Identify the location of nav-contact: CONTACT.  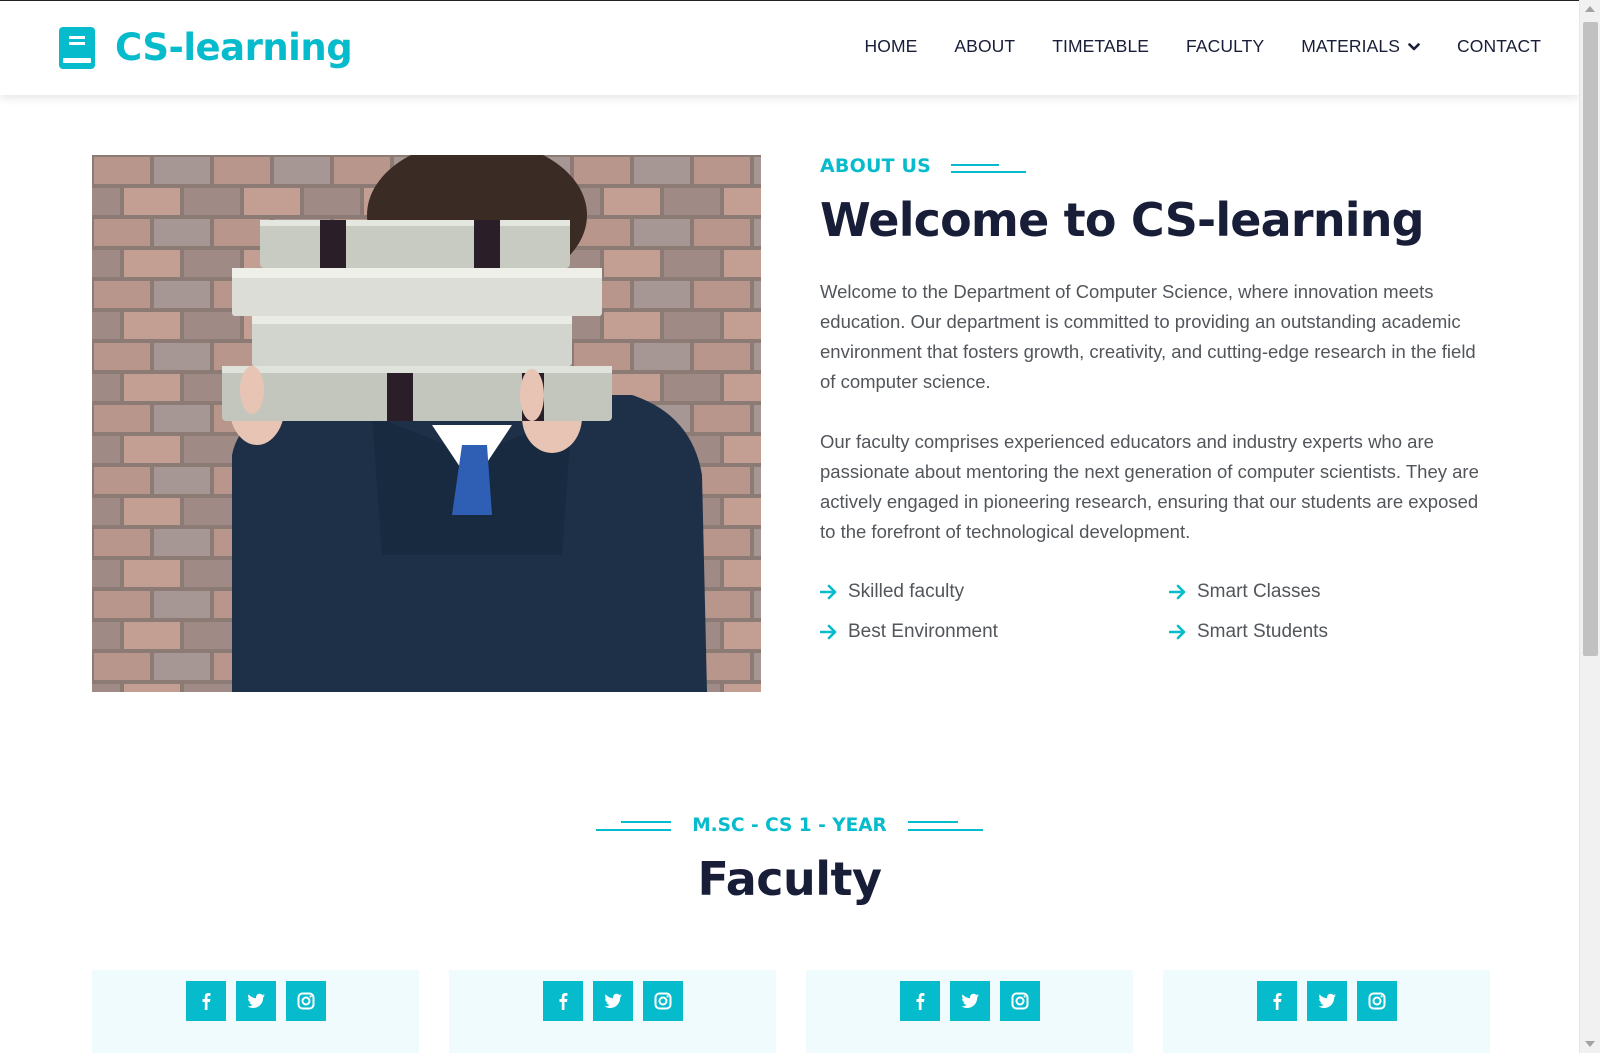
(1499, 46).